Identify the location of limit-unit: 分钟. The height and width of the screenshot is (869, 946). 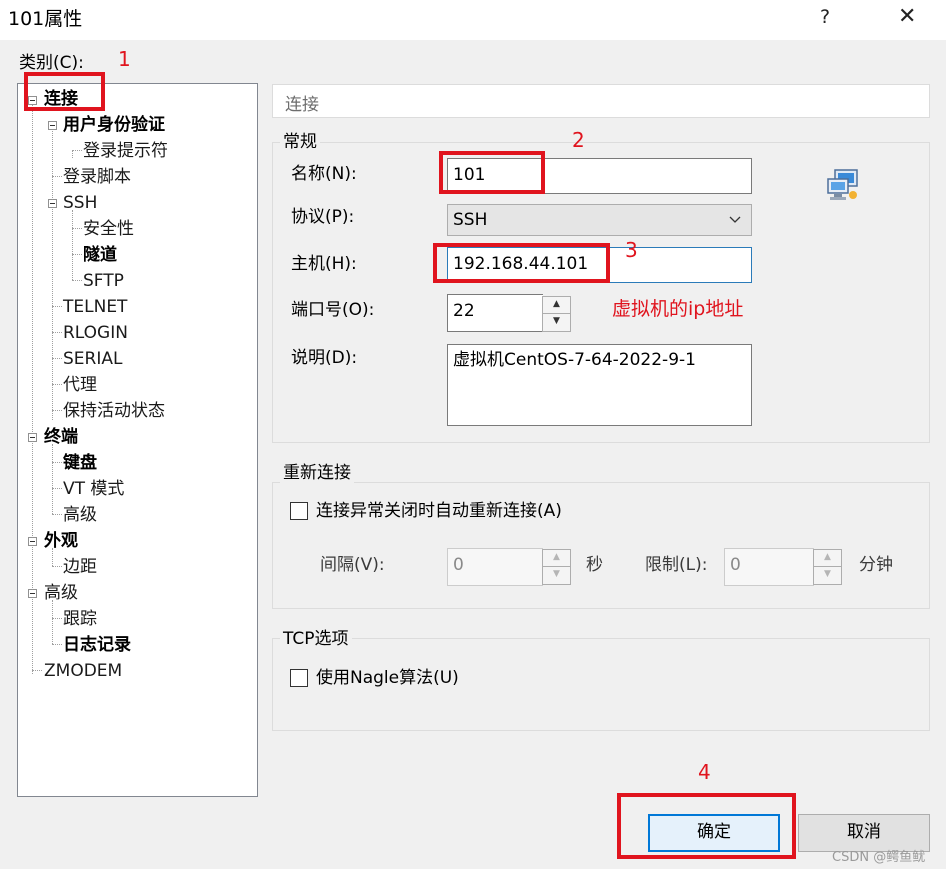
(876, 565).